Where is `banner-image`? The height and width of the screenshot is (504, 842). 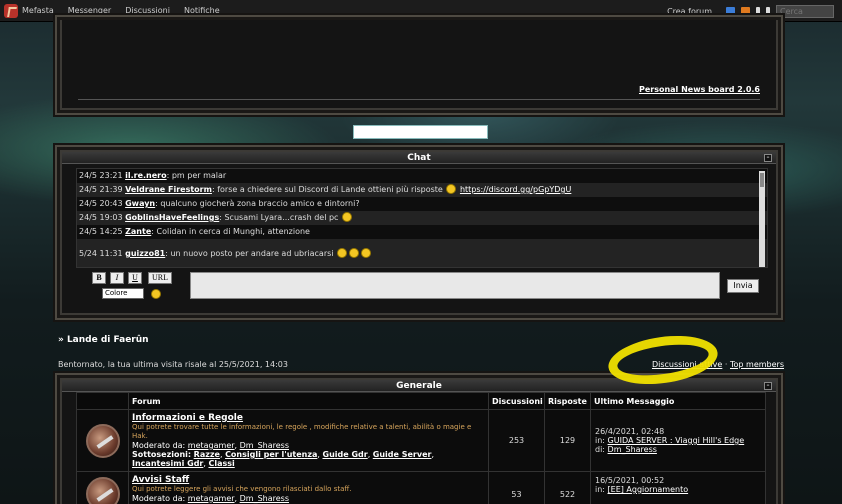 banner-image is located at coordinates (420, 132).